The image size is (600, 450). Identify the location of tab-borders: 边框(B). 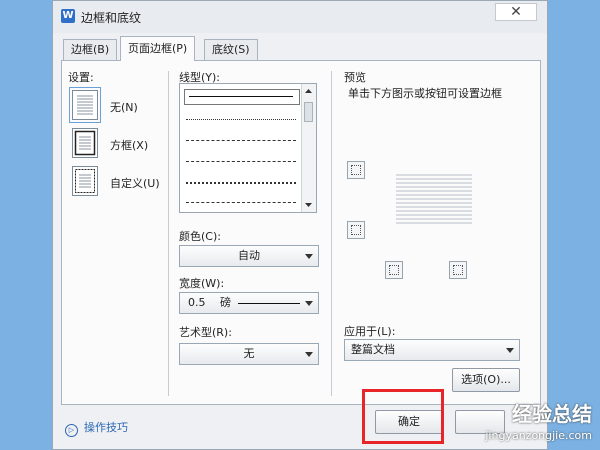
(90, 49).